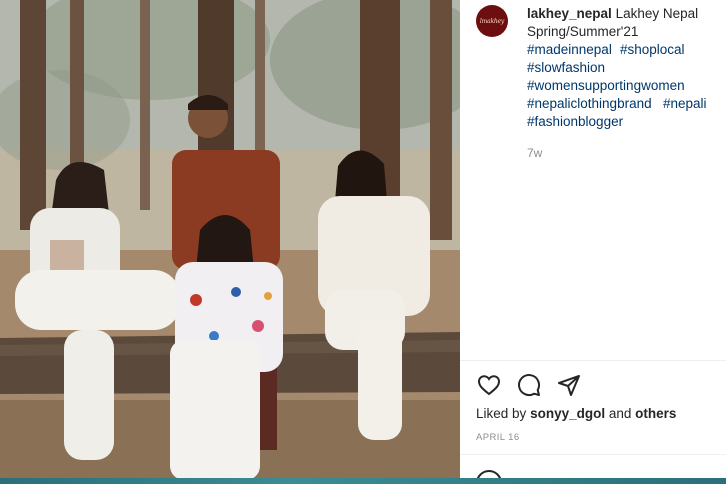 This screenshot has width=726, height=484. Describe the element at coordinates (620, 413) in the screenshot. I see `likes-and: and` at that location.